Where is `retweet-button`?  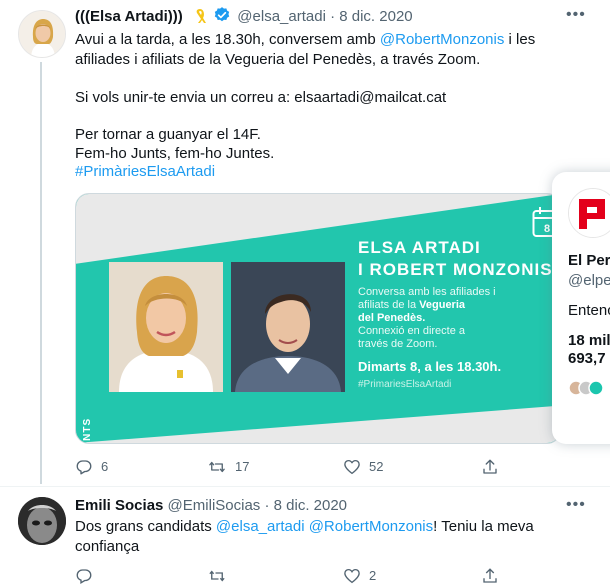 retweet-button is located at coordinates (217, 576).